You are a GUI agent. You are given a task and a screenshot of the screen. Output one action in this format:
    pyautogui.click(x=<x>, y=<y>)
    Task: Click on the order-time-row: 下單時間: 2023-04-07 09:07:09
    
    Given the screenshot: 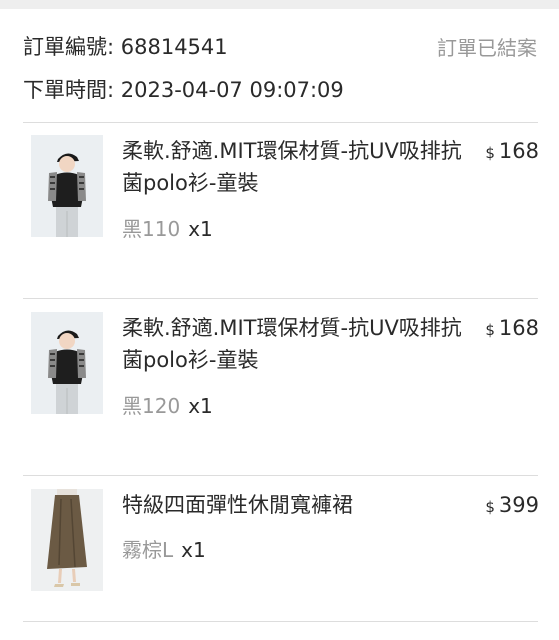 What is the action you would take?
    pyautogui.click(x=280, y=89)
    